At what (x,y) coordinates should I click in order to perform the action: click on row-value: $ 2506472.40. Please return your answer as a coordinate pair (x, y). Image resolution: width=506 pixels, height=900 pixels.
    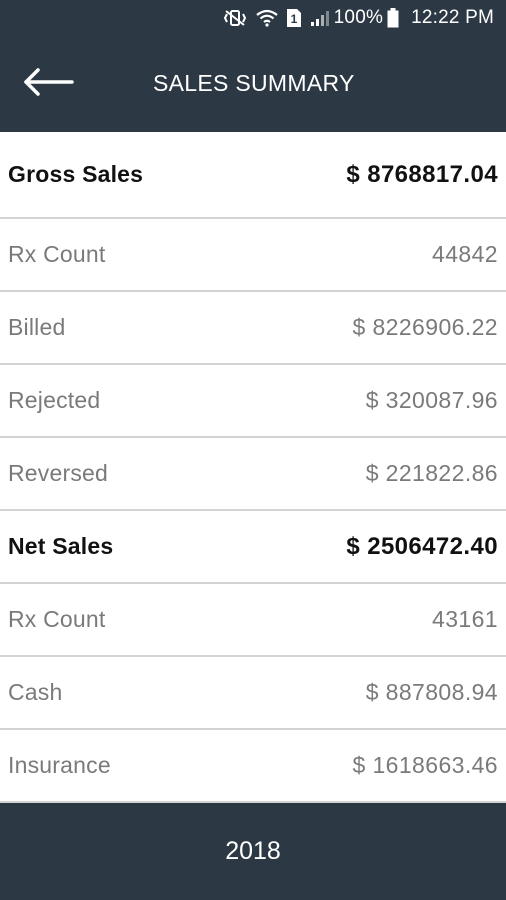
    Looking at the image, I should click on (422, 546).